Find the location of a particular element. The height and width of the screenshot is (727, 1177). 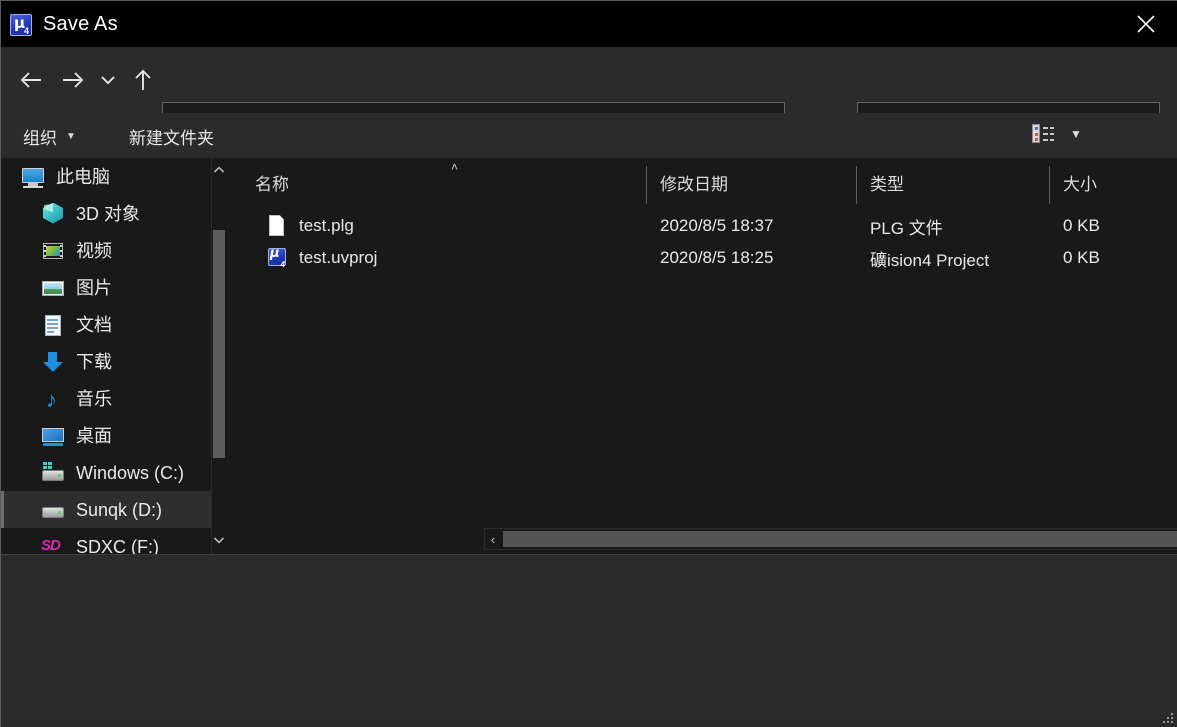

scroll-left-icon: ‹ is located at coordinates (493, 539).